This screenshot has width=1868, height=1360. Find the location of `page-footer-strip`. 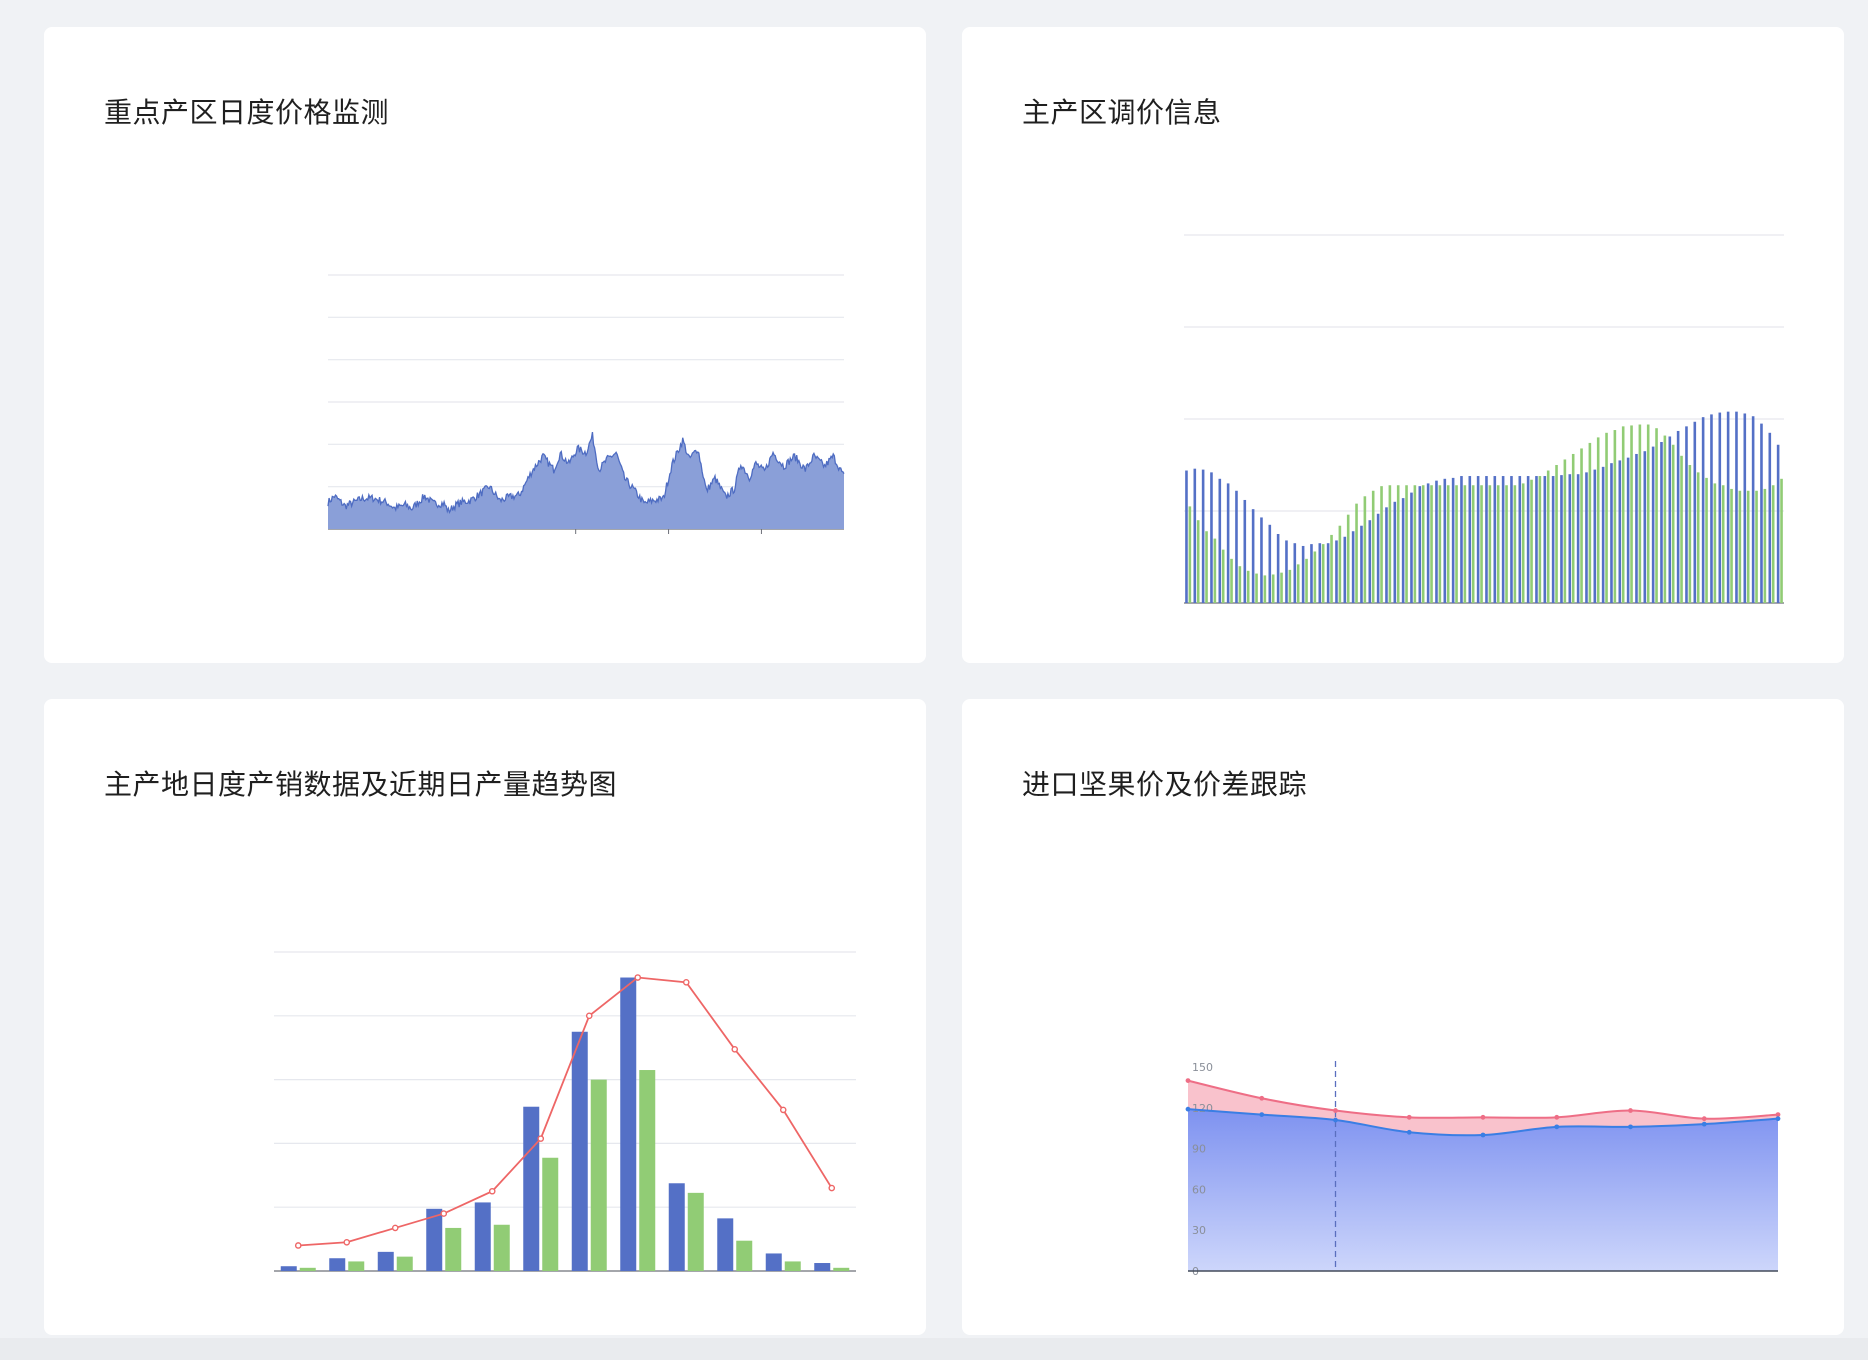

page-footer-strip is located at coordinates (934, 1349).